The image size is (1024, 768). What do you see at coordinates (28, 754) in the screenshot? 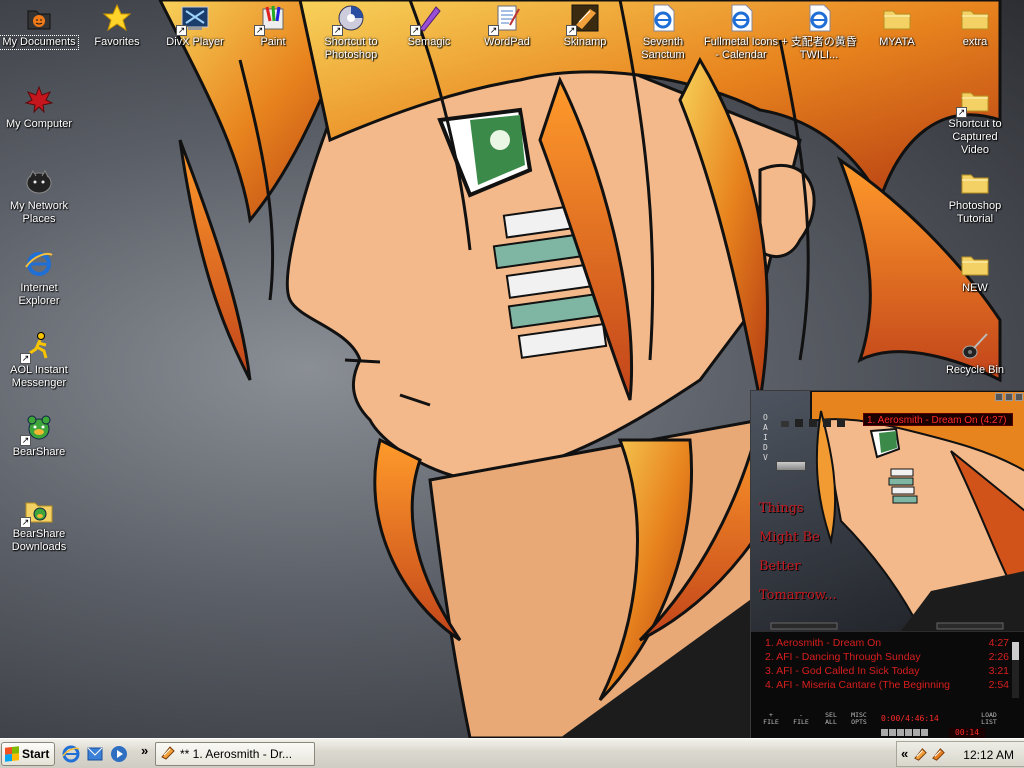
I see `start-button: Start` at bounding box center [28, 754].